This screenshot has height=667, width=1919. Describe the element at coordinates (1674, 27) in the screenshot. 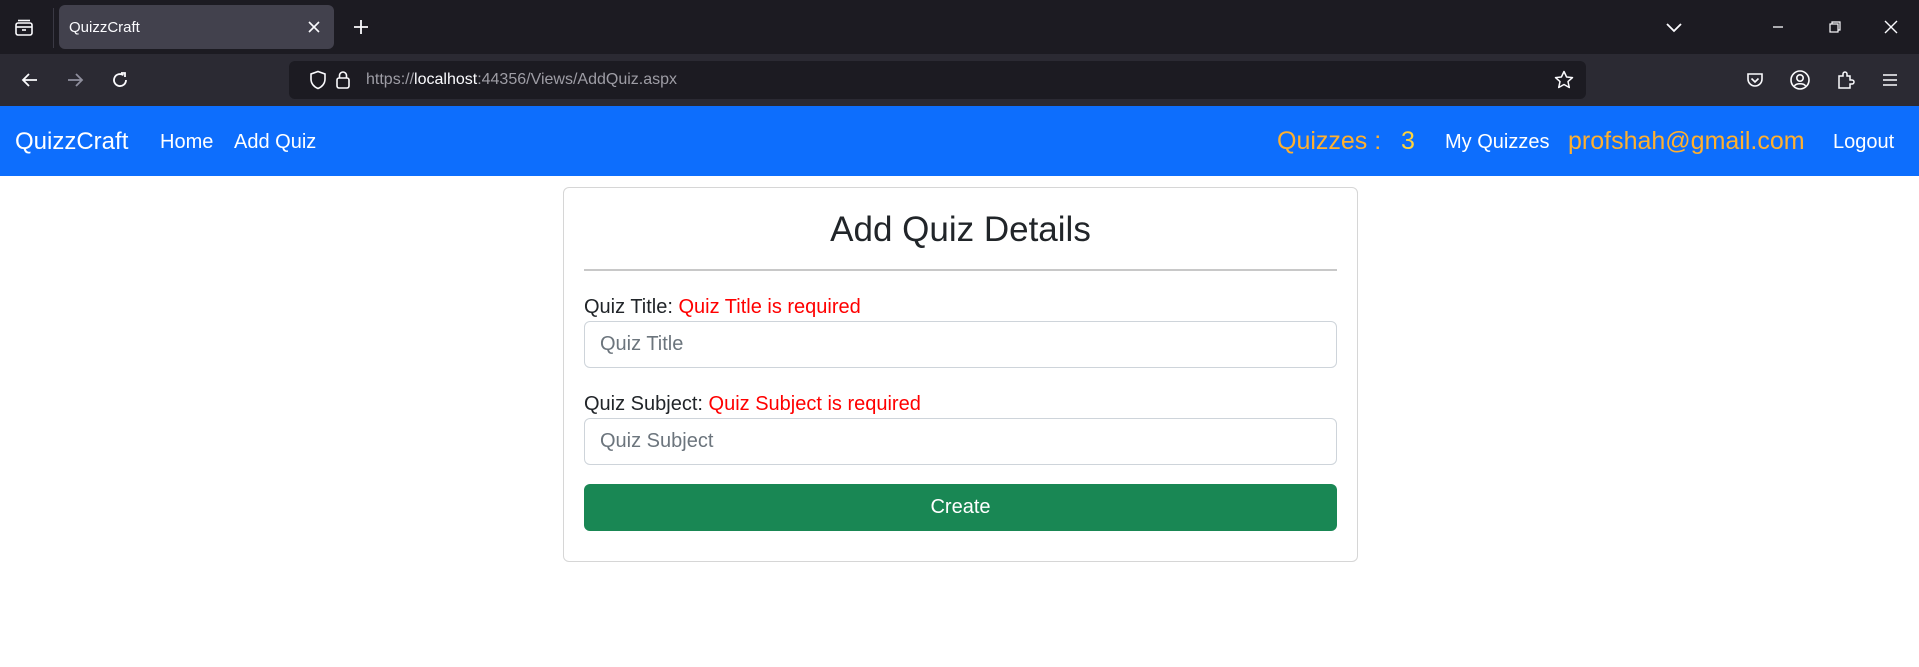

I see `chevron-down-icon` at that location.